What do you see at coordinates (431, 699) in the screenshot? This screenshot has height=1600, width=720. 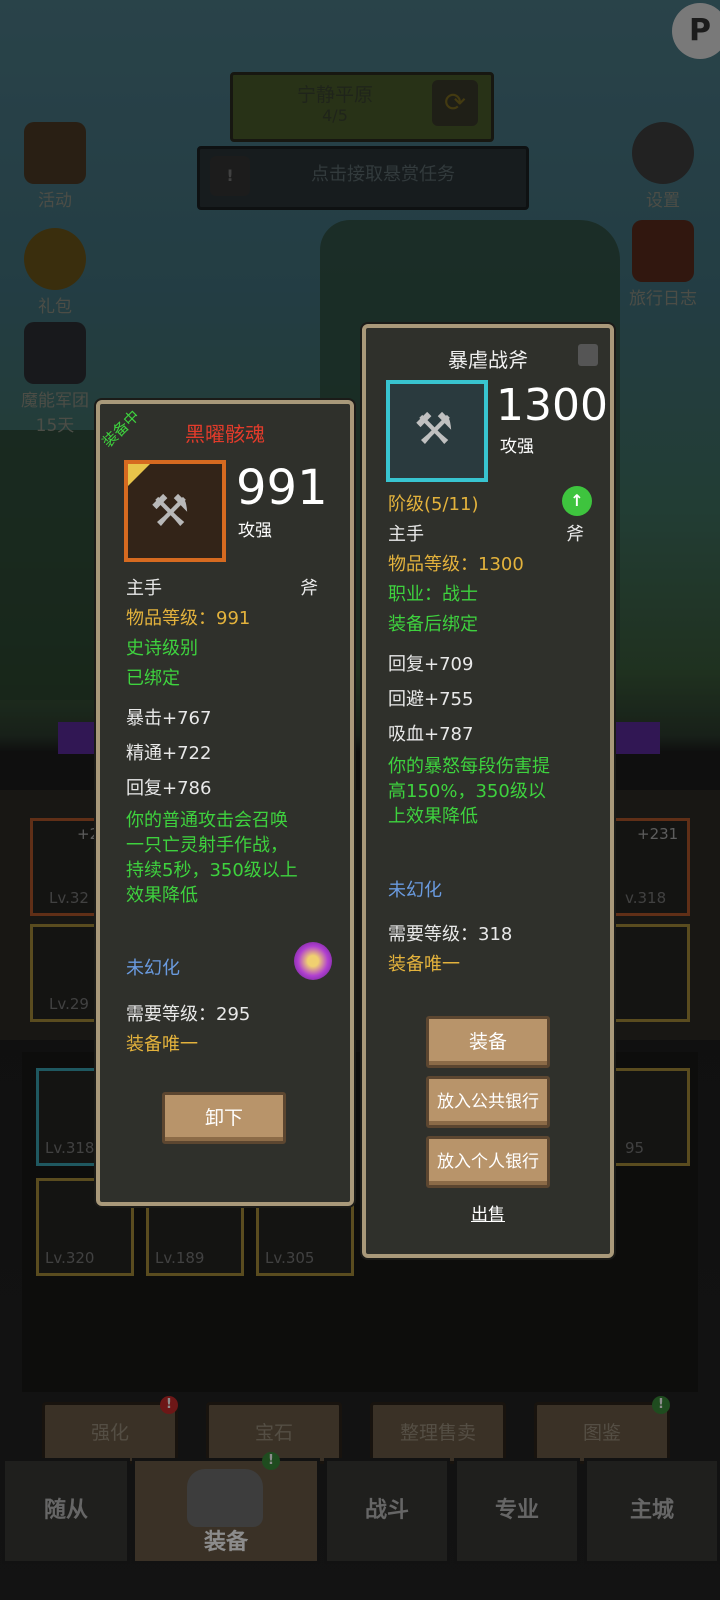 I see `stat-line: 回避+755` at bounding box center [431, 699].